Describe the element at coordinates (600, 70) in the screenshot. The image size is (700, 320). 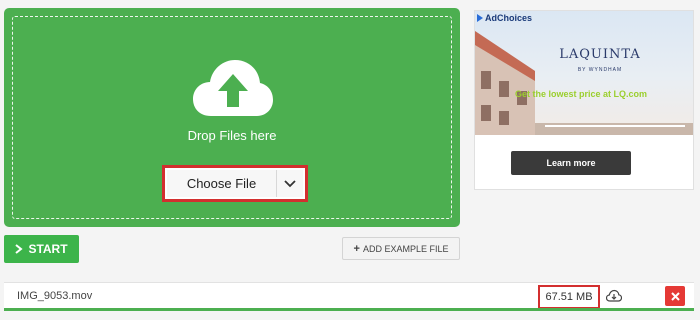
I see `ad-brand-subtitle: BY WYNDHAM` at that location.